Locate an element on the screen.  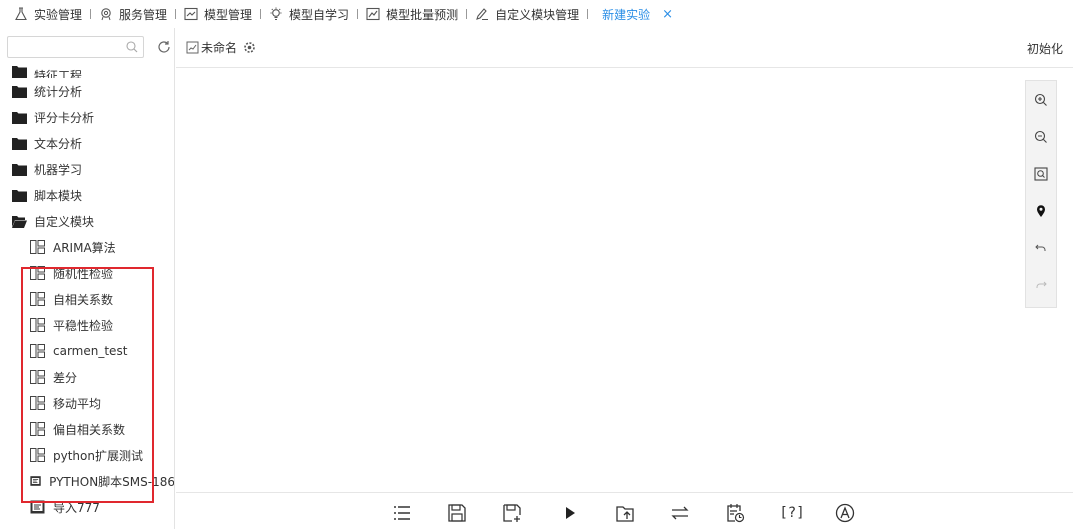
tree-folder-scorecard-analysis: 评分卡分析 is located at coordinates (87, 117).